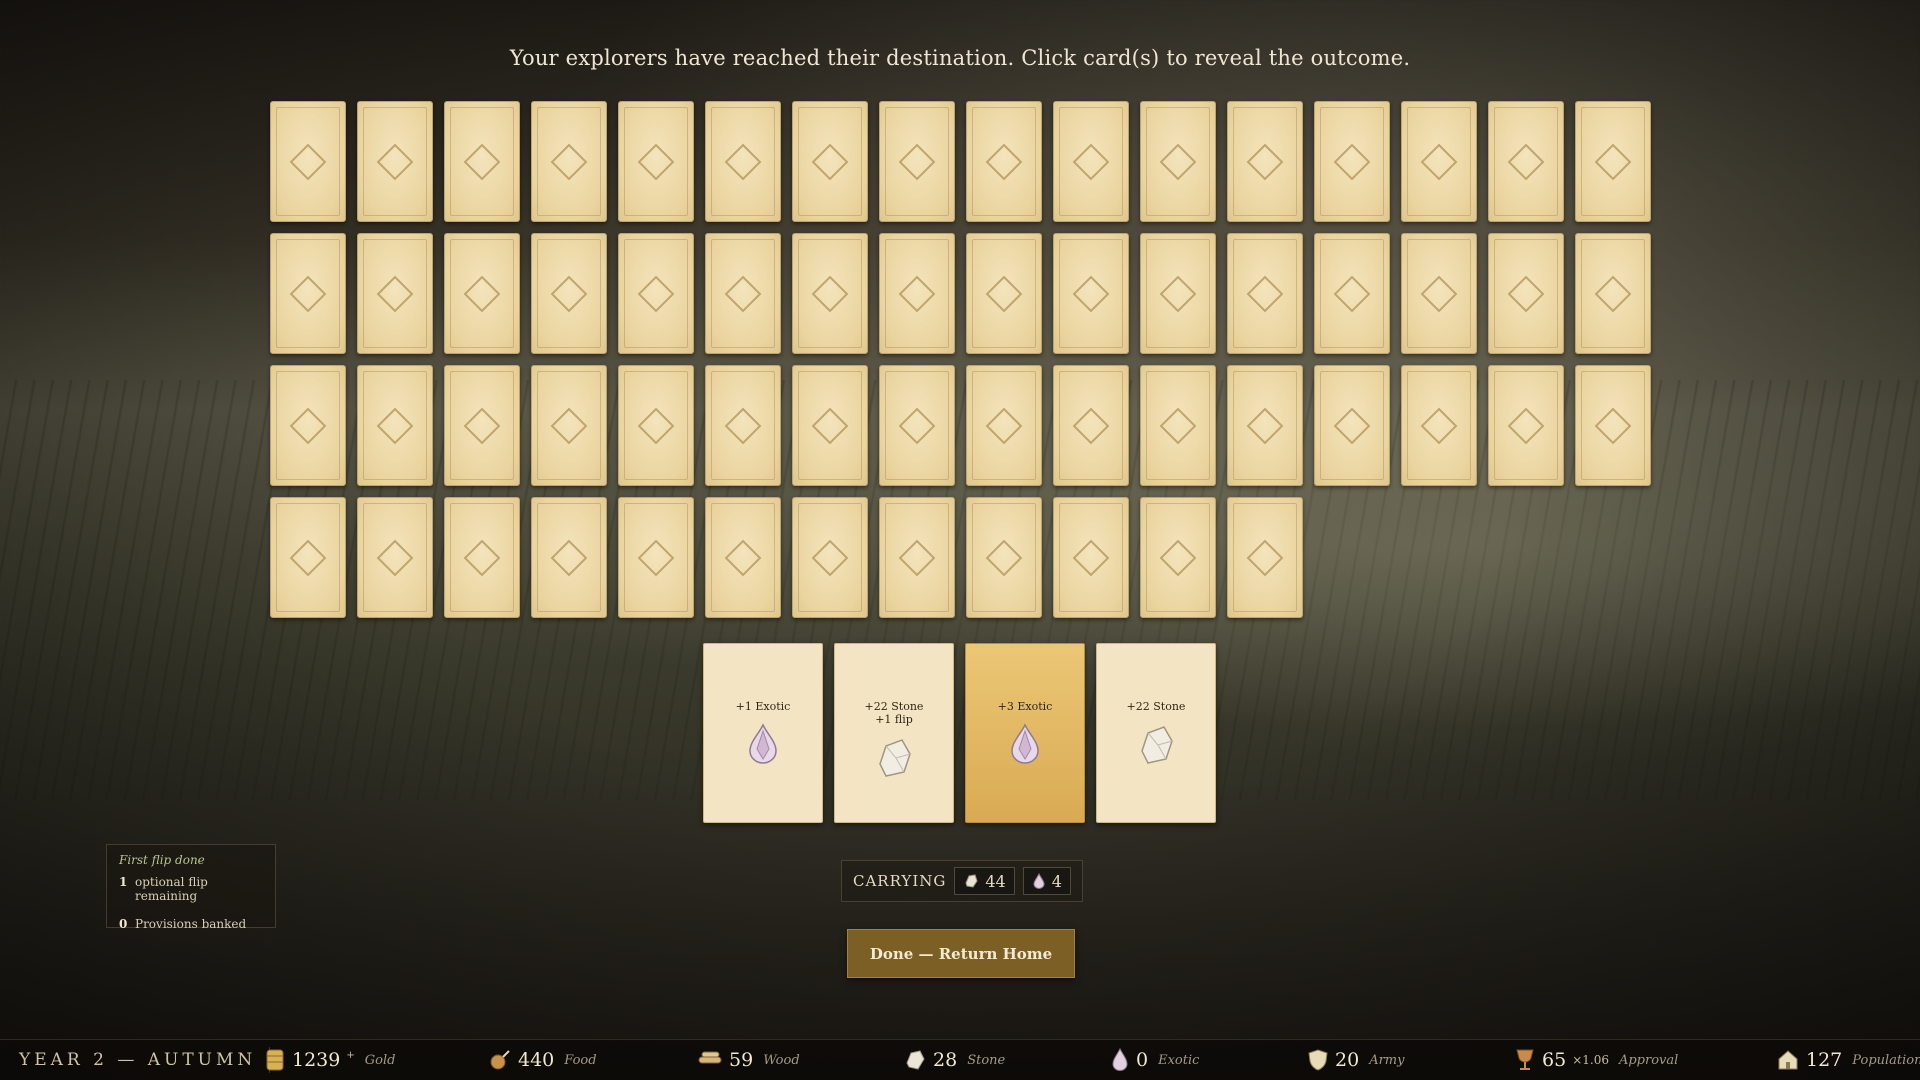  Describe the element at coordinates (1046, 881) in the screenshot. I see `carrying-exotic: 4` at that location.